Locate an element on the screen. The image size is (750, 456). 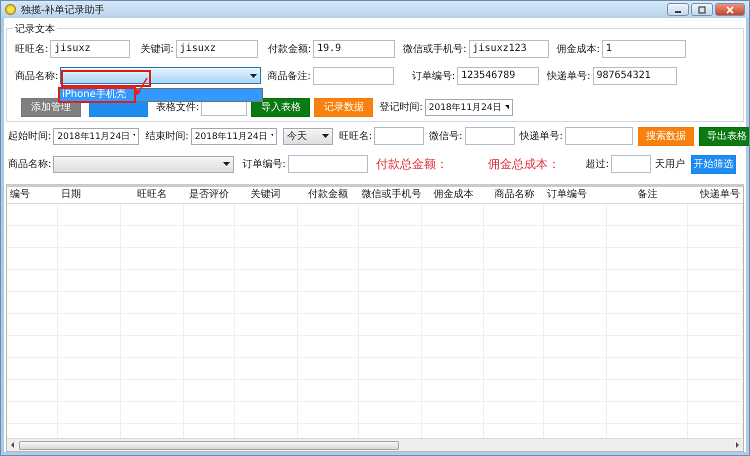
maximize-button is located at coordinates (702, 9).